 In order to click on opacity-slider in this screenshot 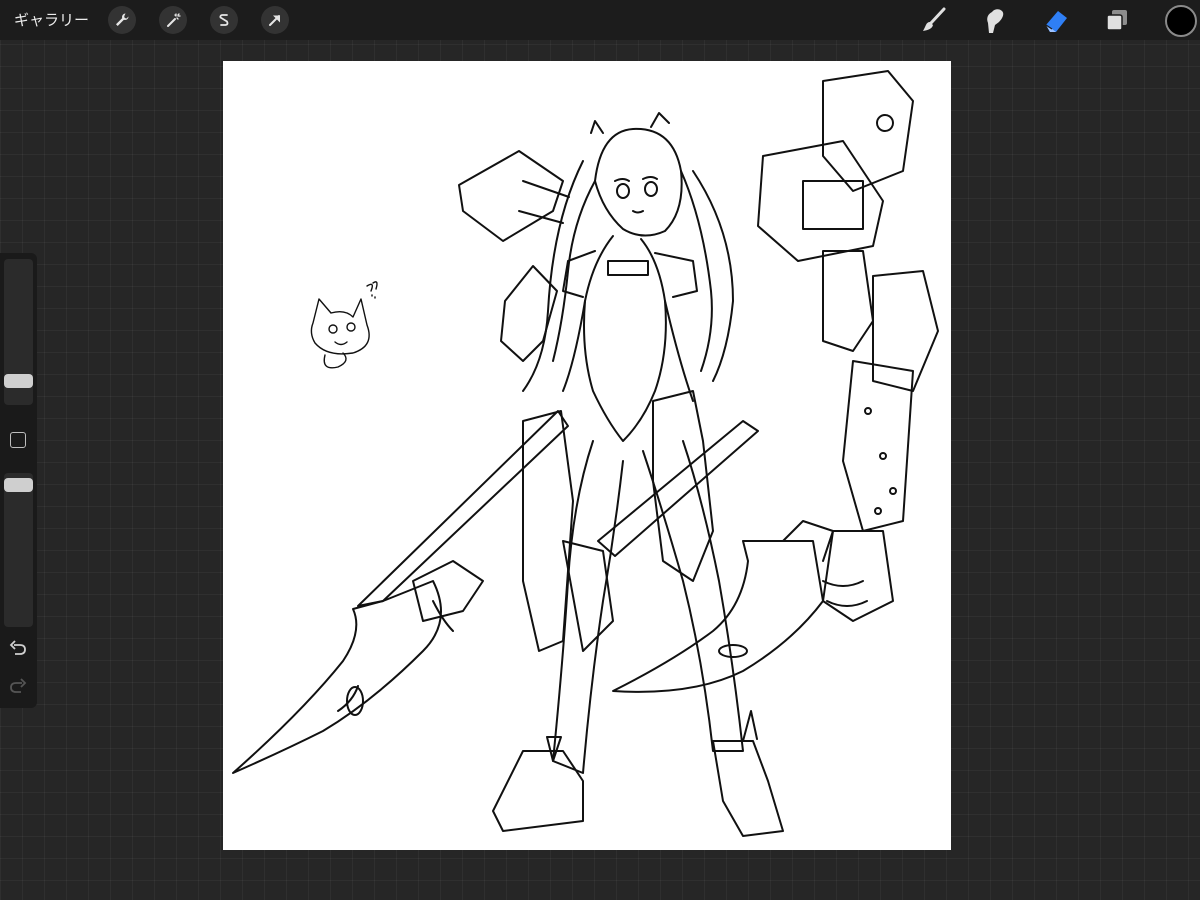, I will do `click(18, 550)`.